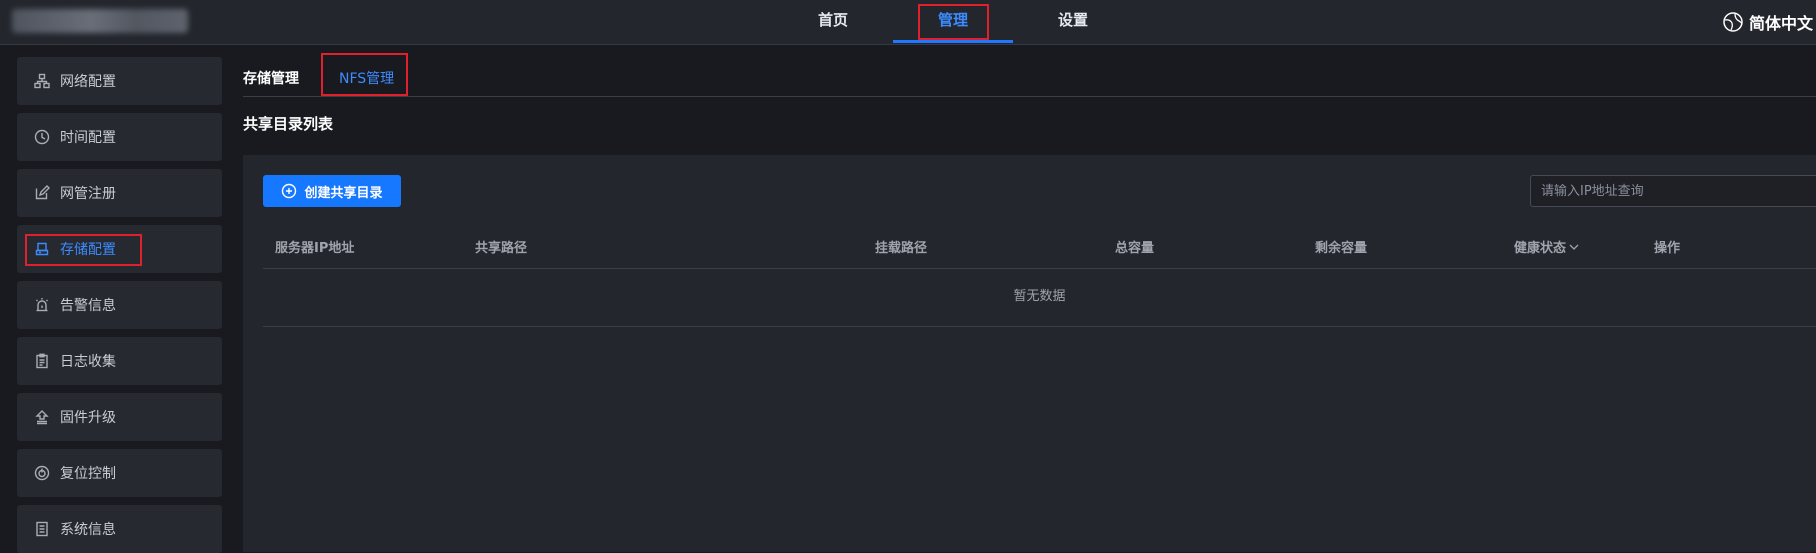 The image size is (1816, 553). I want to click on upgrade-icon, so click(42, 417).